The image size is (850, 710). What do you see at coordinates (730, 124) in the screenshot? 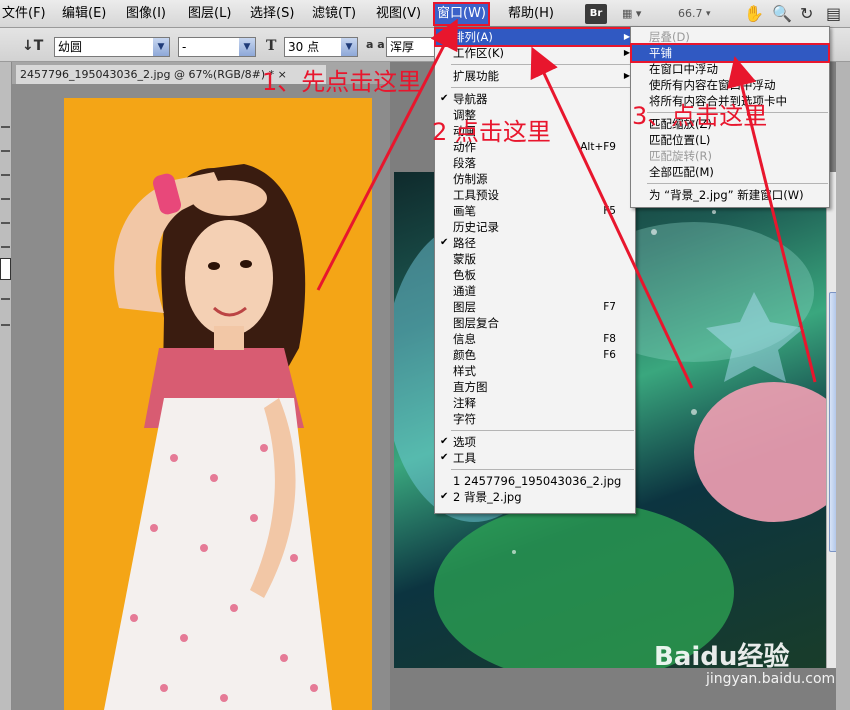
I see `arrange-submenu-item: 匹配缩放(Z)` at bounding box center [730, 124].